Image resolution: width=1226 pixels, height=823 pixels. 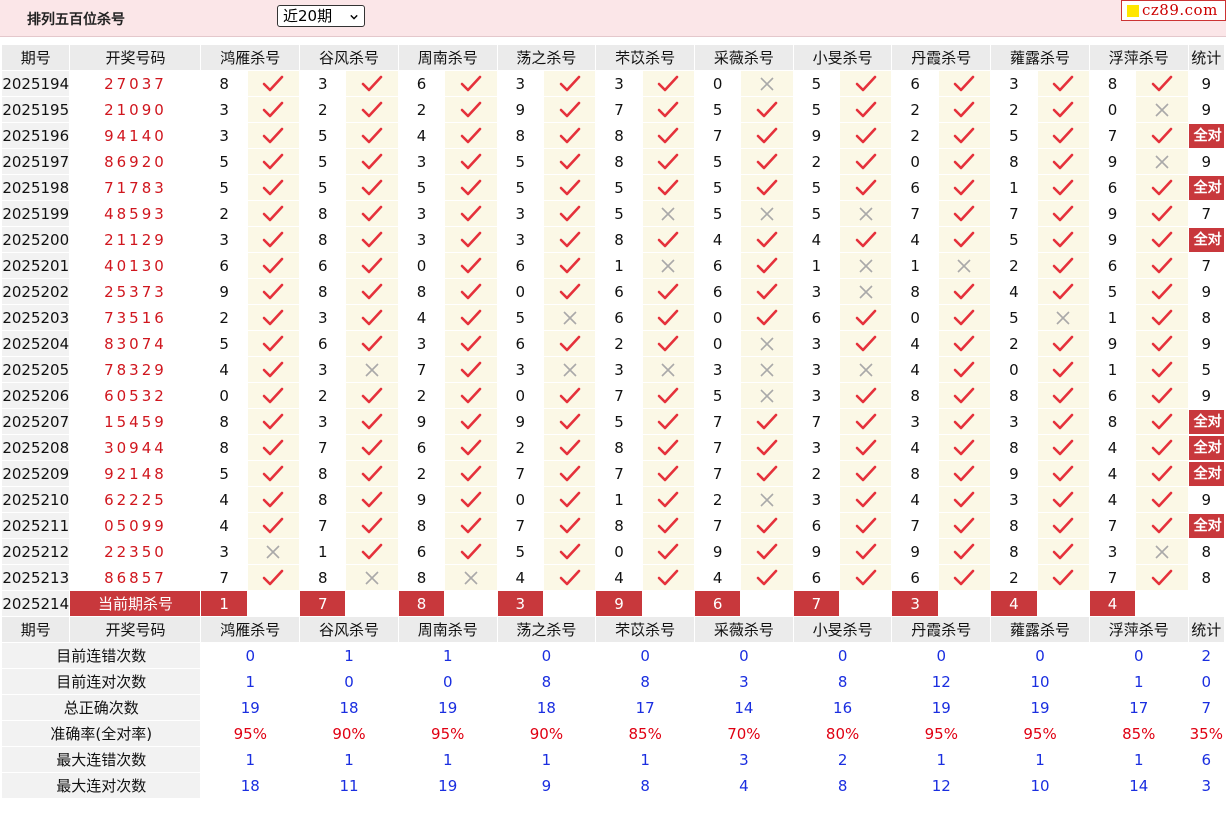 What do you see at coordinates (35, 265) in the screenshot?
I see `period-cell: 2025201` at bounding box center [35, 265].